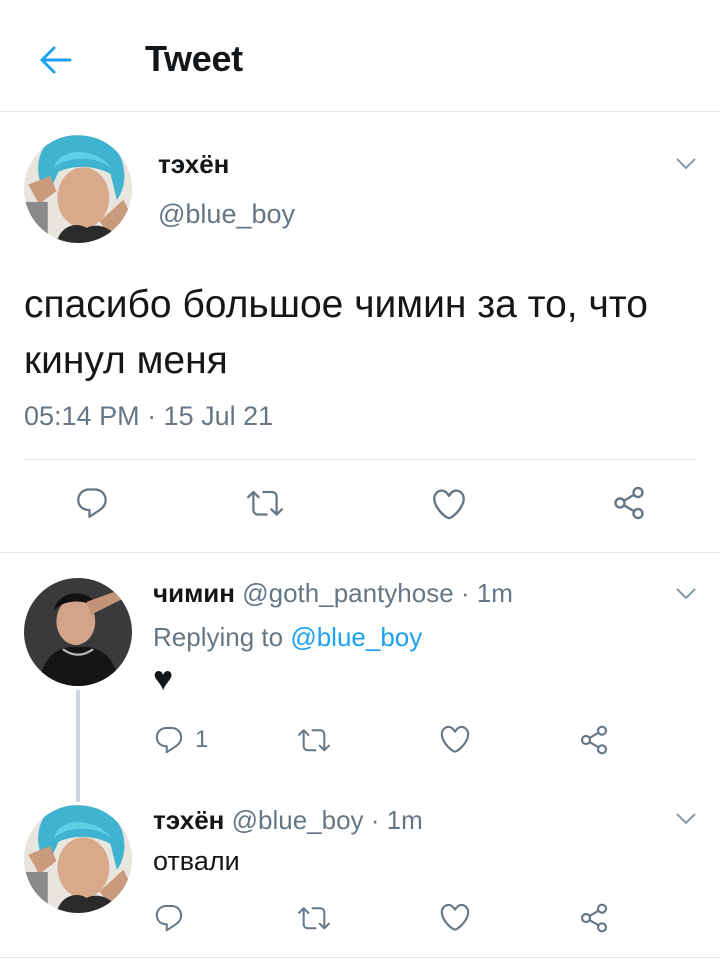 The image size is (720, 972). Describe the element at coordinates (56, 60) in the screenshot. I see `back-arrow-icon` at that location.